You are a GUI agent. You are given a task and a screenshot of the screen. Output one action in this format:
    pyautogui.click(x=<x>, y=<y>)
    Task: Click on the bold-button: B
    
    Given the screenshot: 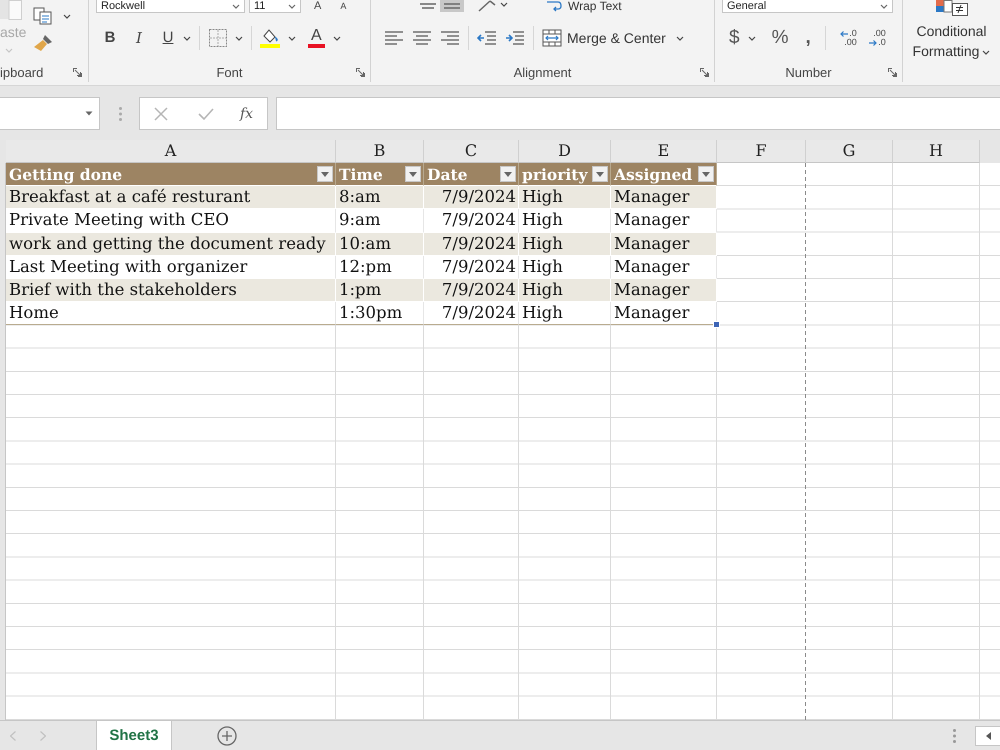 What is the action you would take?
    pyautogui.click(x=110, y=38)
    